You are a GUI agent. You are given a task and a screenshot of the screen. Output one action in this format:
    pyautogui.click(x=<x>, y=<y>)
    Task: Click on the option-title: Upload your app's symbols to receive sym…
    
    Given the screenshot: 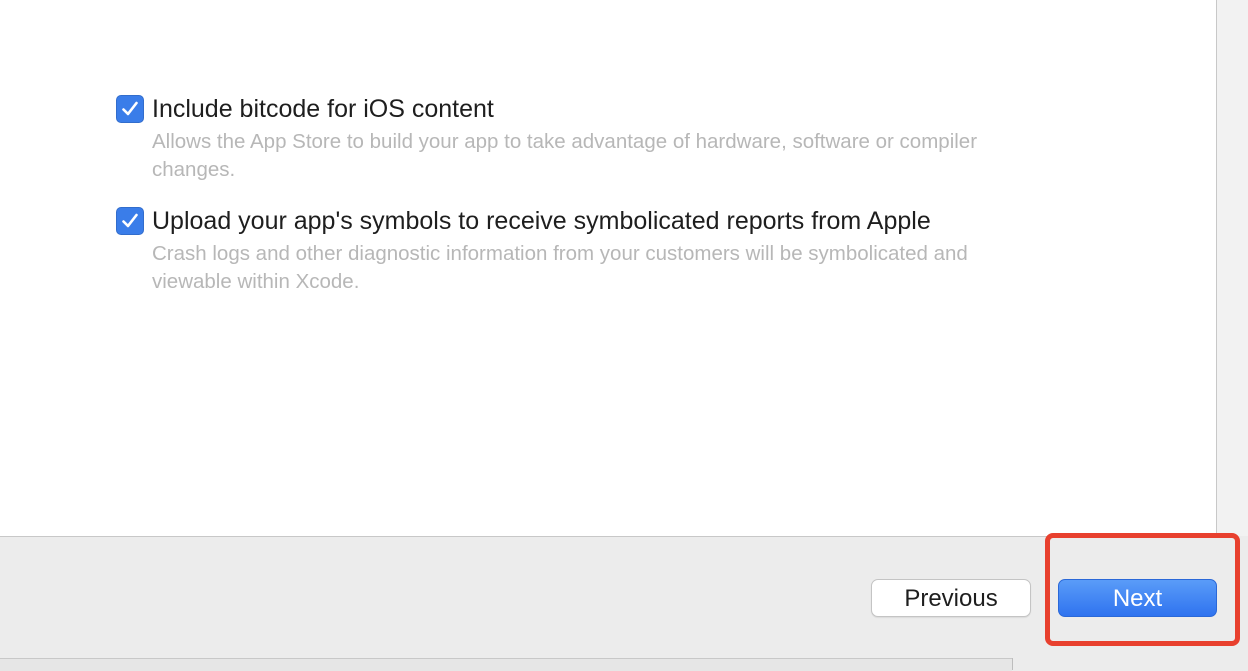 What is the action you would take?
    pyautogui.click(x=541, y=221)
    